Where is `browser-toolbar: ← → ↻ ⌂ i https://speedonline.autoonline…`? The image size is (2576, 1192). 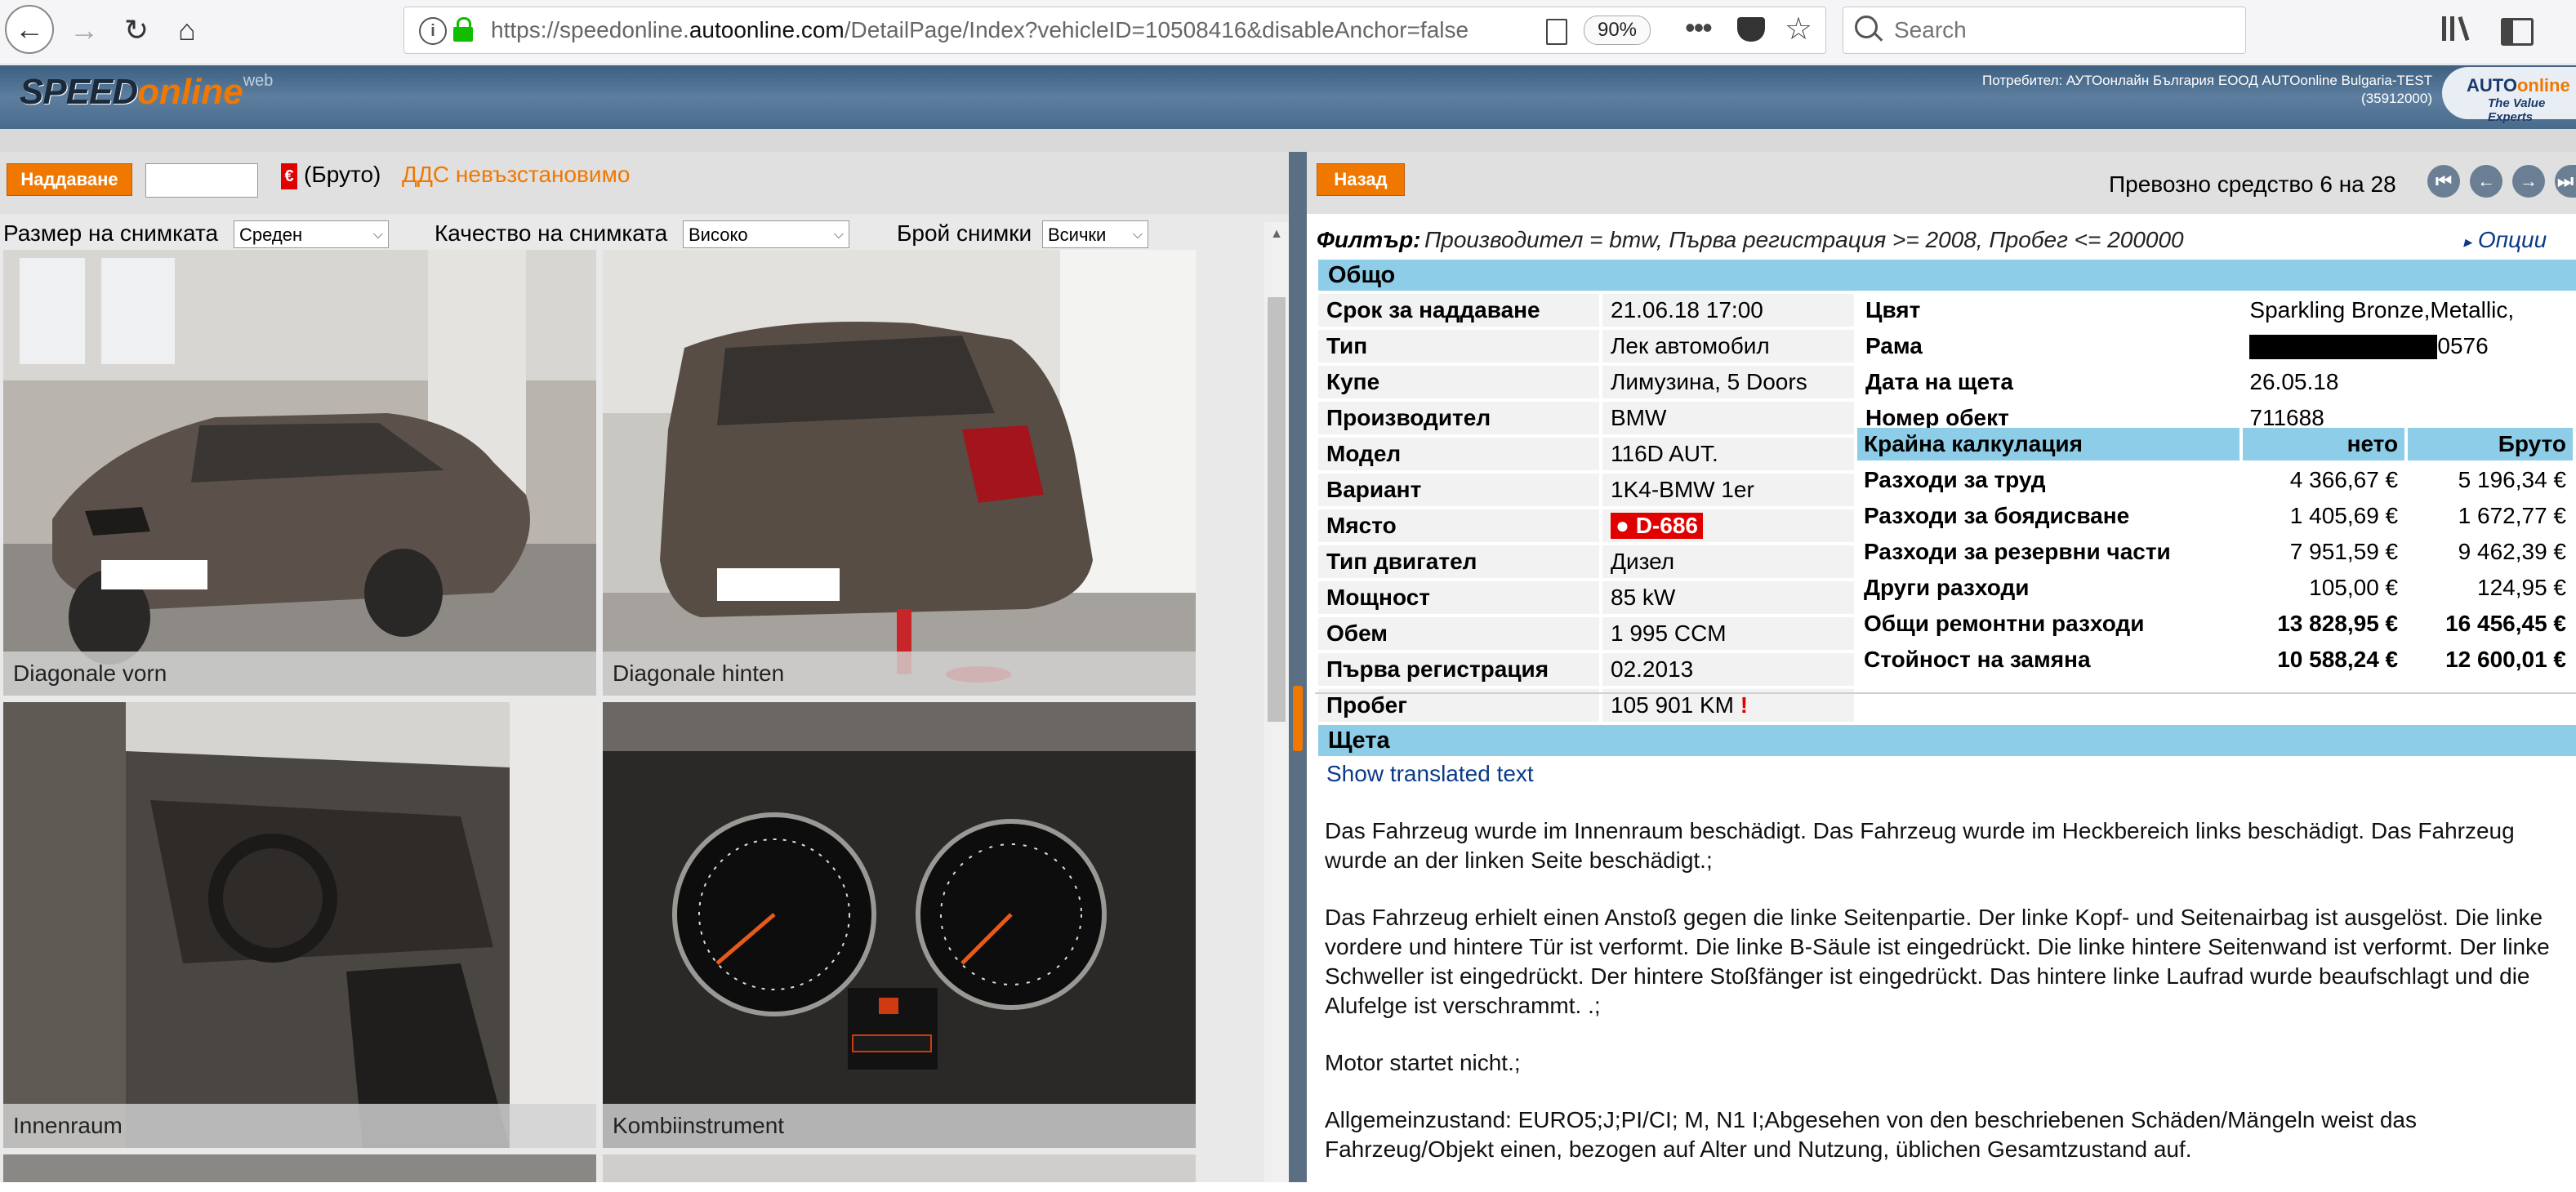
browser-toolbar: ← → ↻ ⌂ i https://speedonline.autoonline… is located at coordinates (1288, 32).